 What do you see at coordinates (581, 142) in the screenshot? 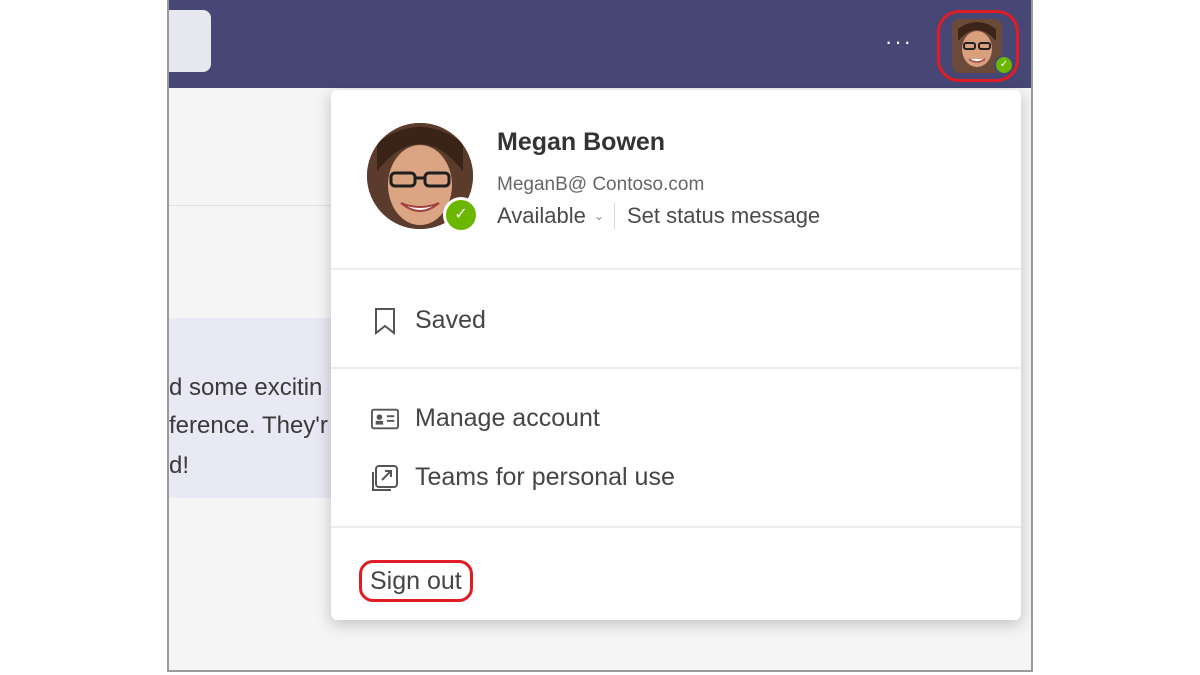
I see `user-name: Megan Bowen` at bounding box center [581, 142].